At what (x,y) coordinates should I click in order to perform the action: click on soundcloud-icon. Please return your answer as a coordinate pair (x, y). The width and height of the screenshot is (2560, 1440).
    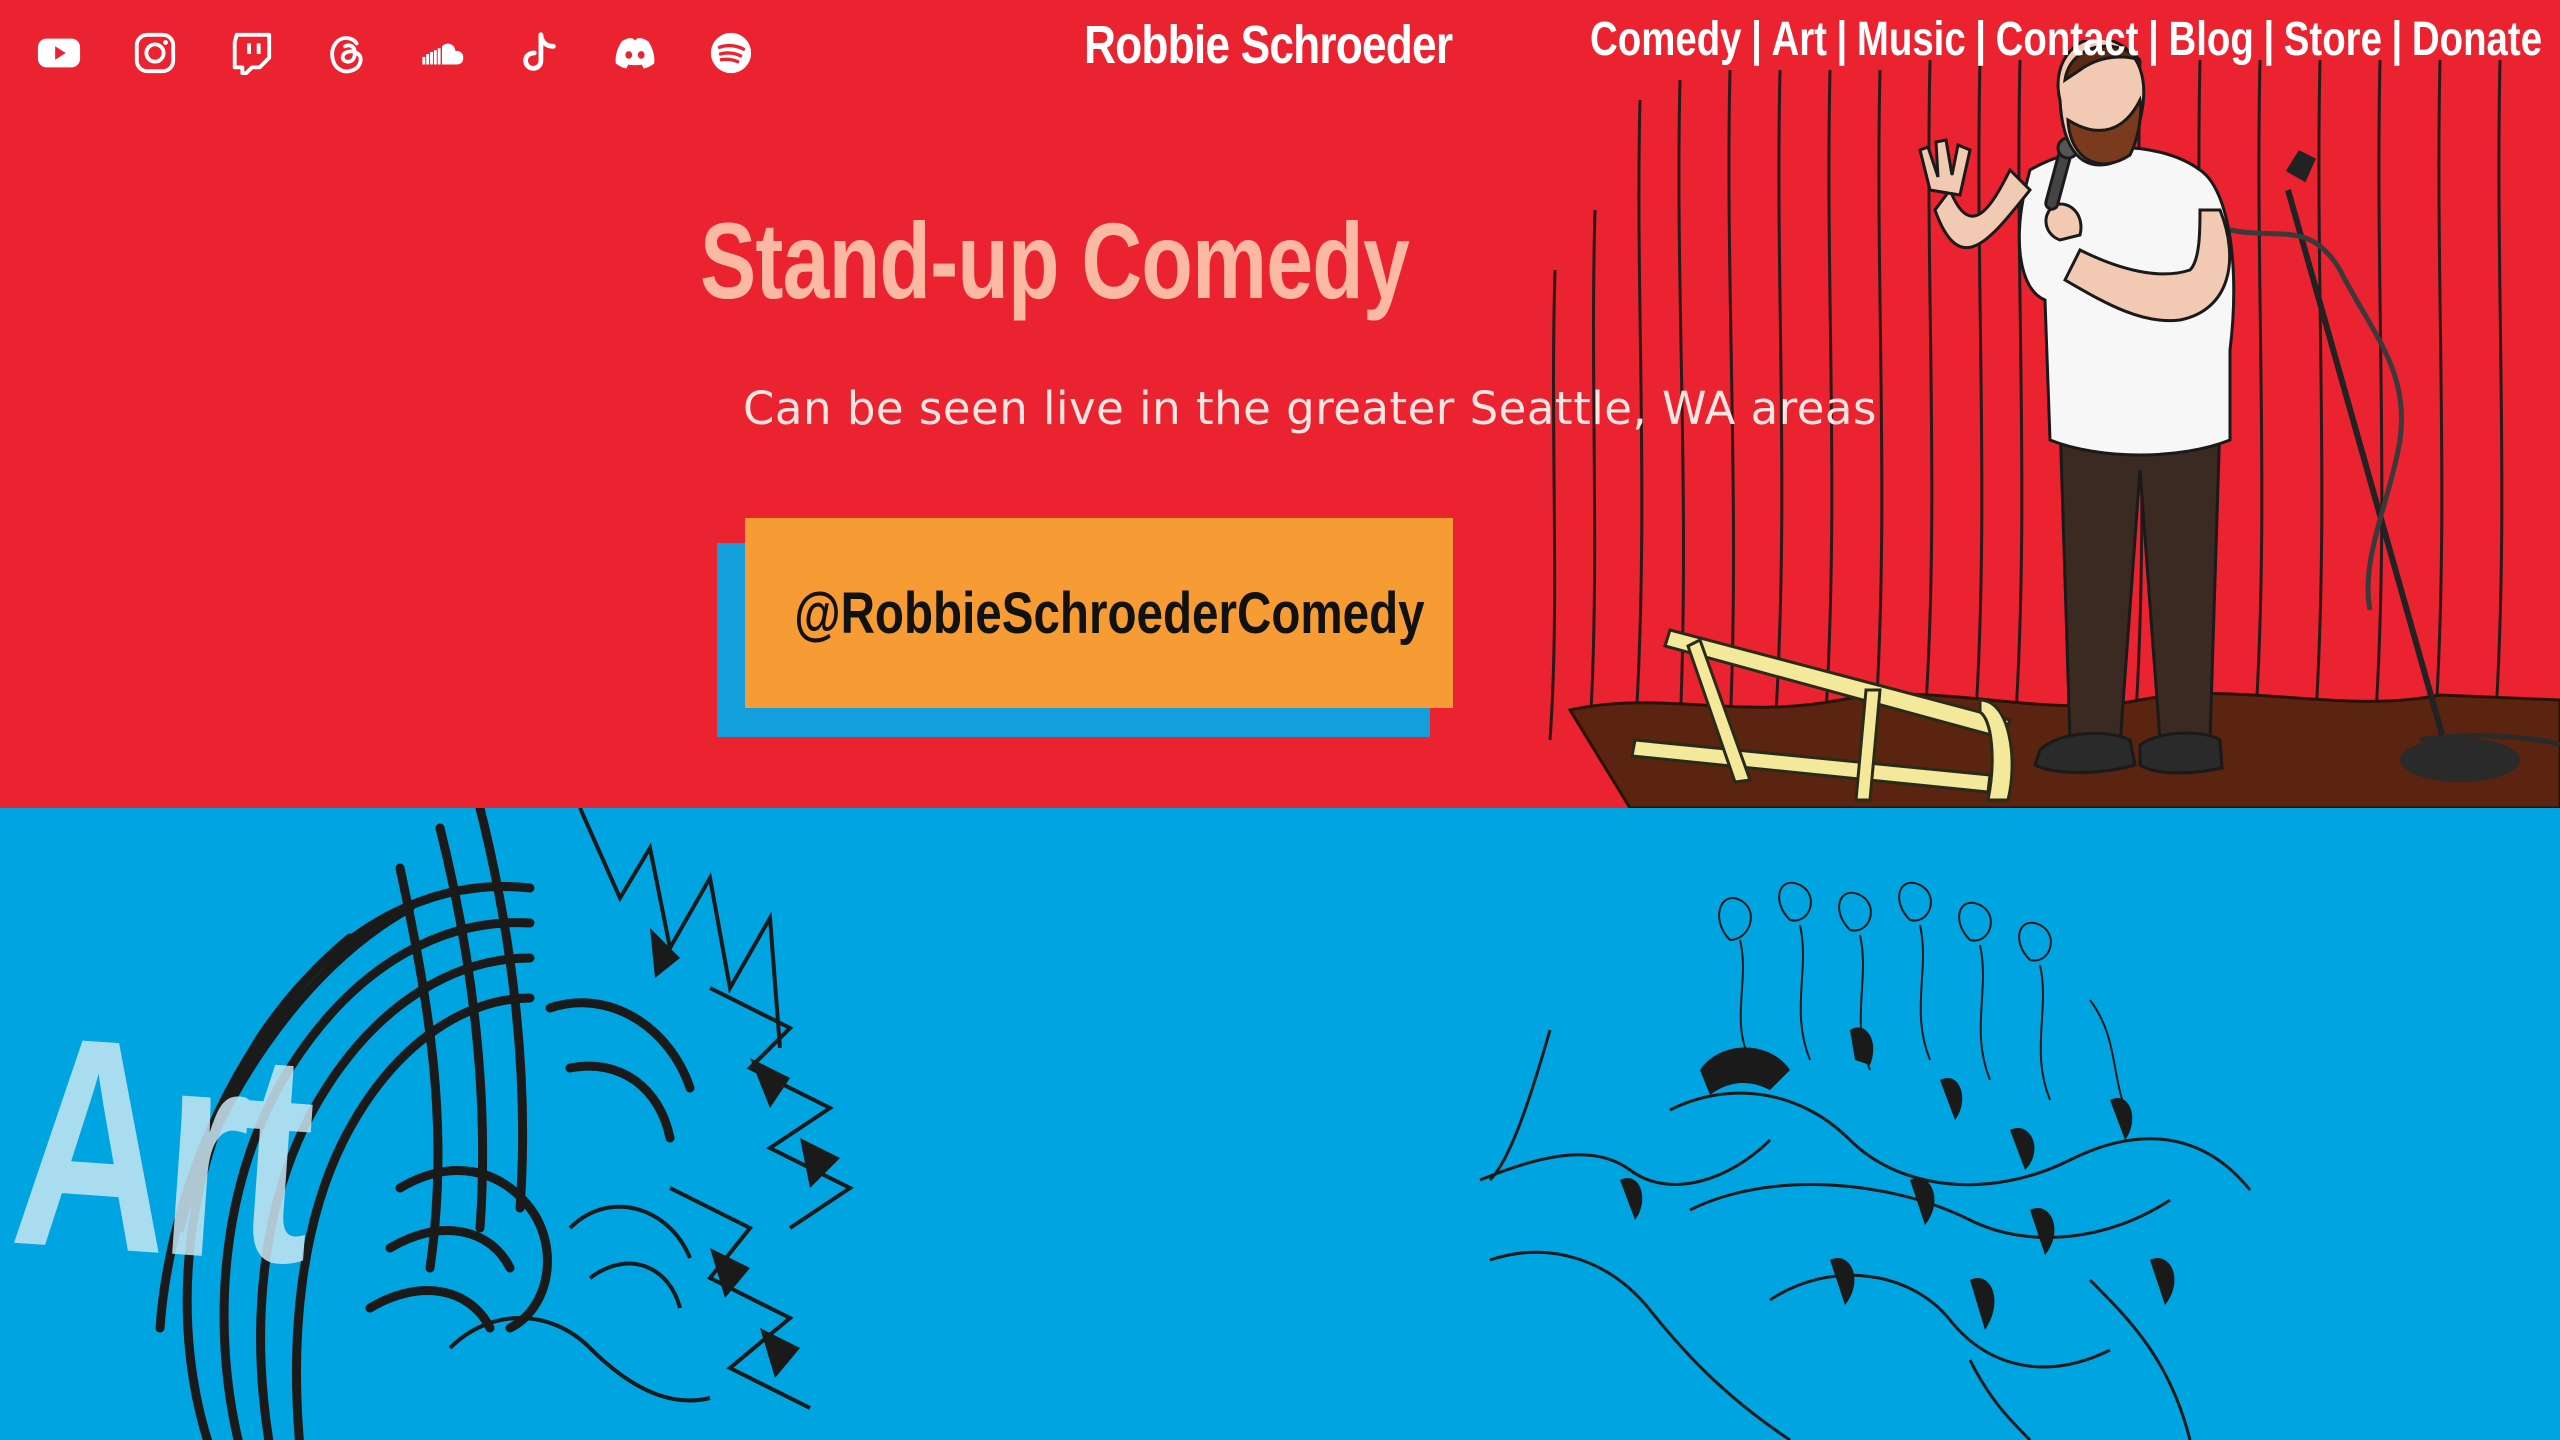
    Looking at the image, I should click on (443, 53).